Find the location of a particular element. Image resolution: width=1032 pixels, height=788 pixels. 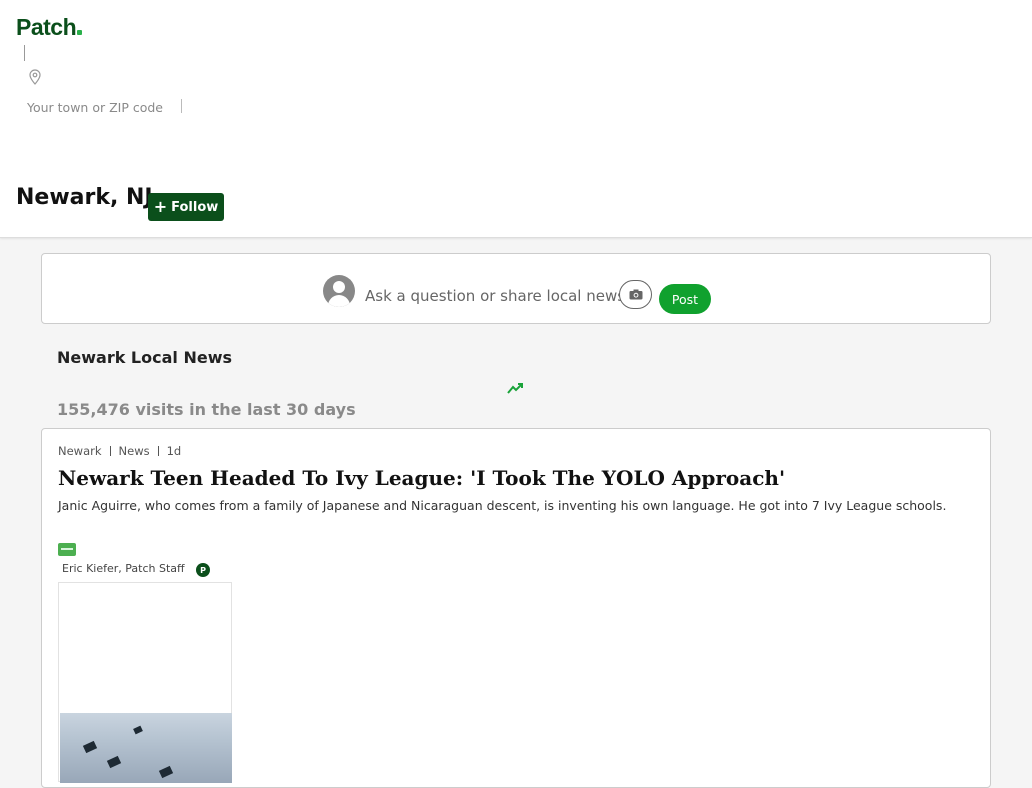

search-divider is located at coordinates (181, 106).